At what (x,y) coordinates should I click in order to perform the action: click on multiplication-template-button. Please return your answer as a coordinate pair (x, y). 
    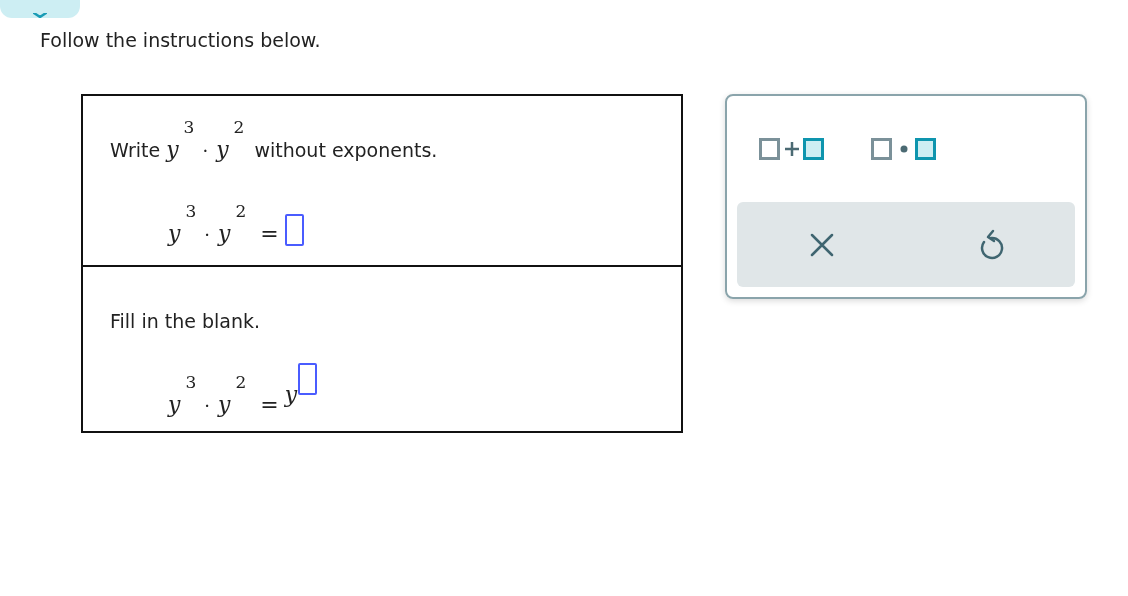
    Looking at the image, I should click on (904, 149).